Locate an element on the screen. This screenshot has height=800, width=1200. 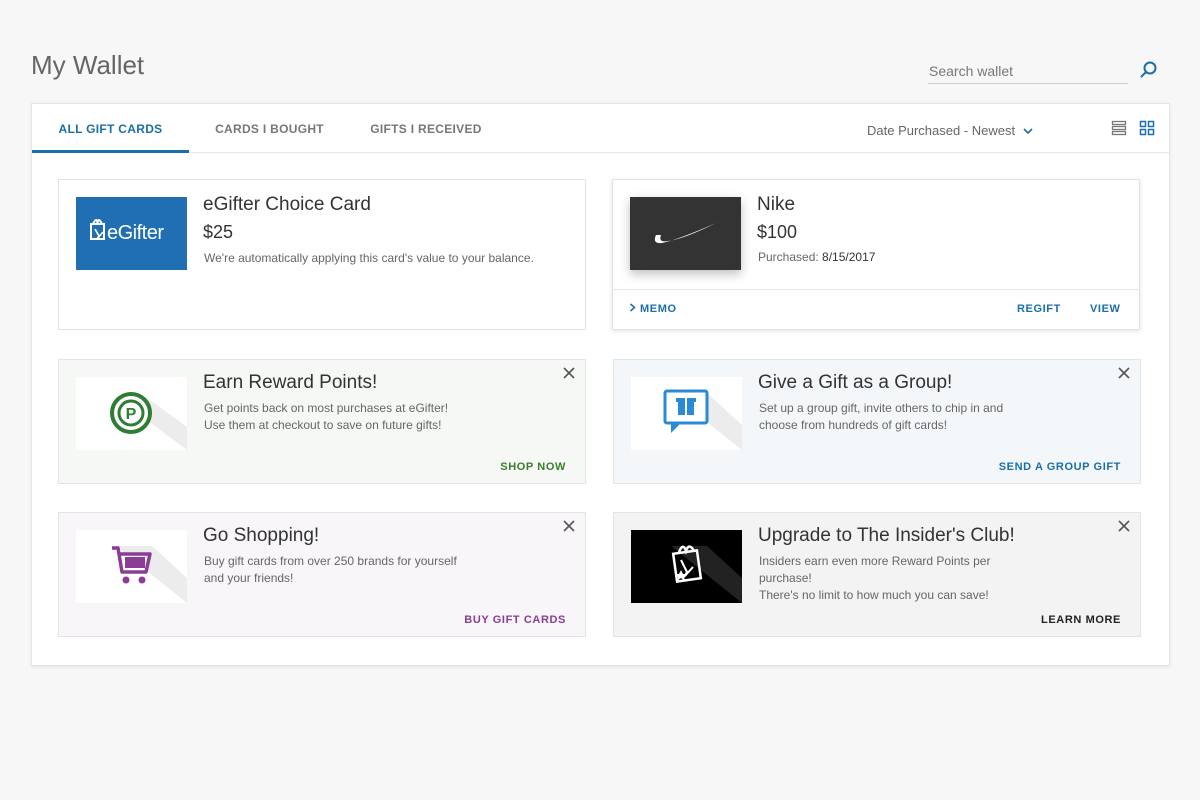
promo-thumbnail: P is located at coordinates (131, 413).